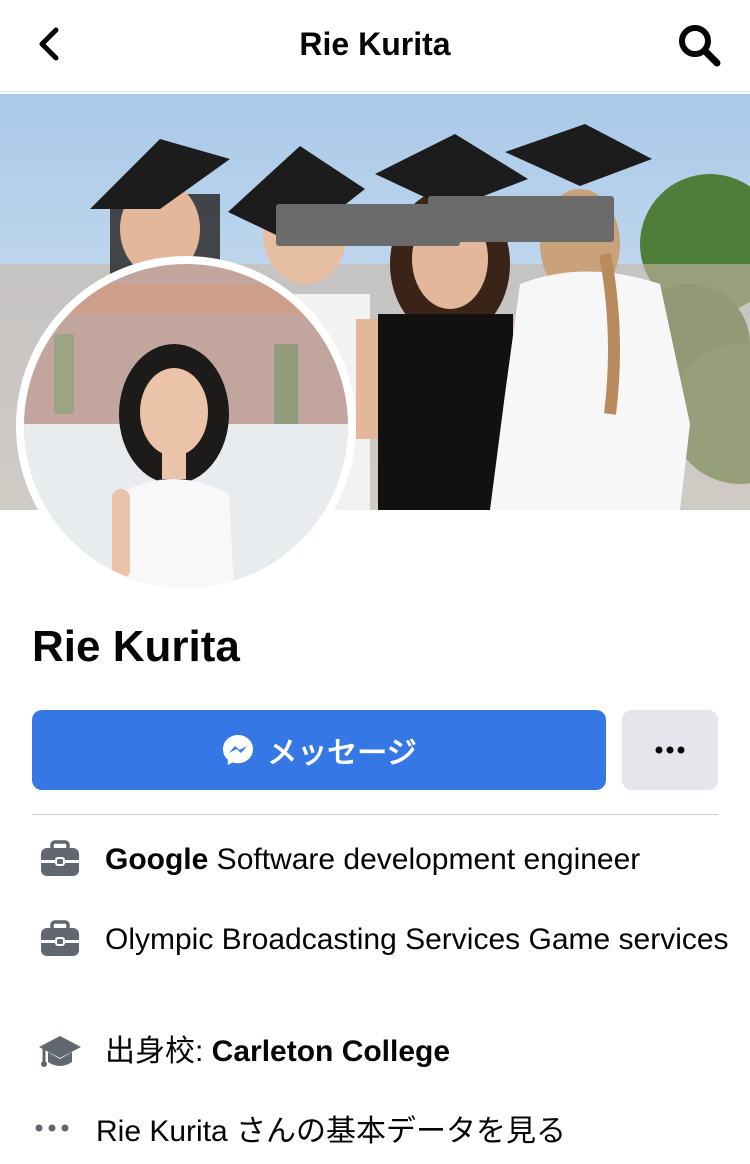  Describe the element at coordinates (157, 859) in the screenshot. I see `employer-name: Google` at that location.